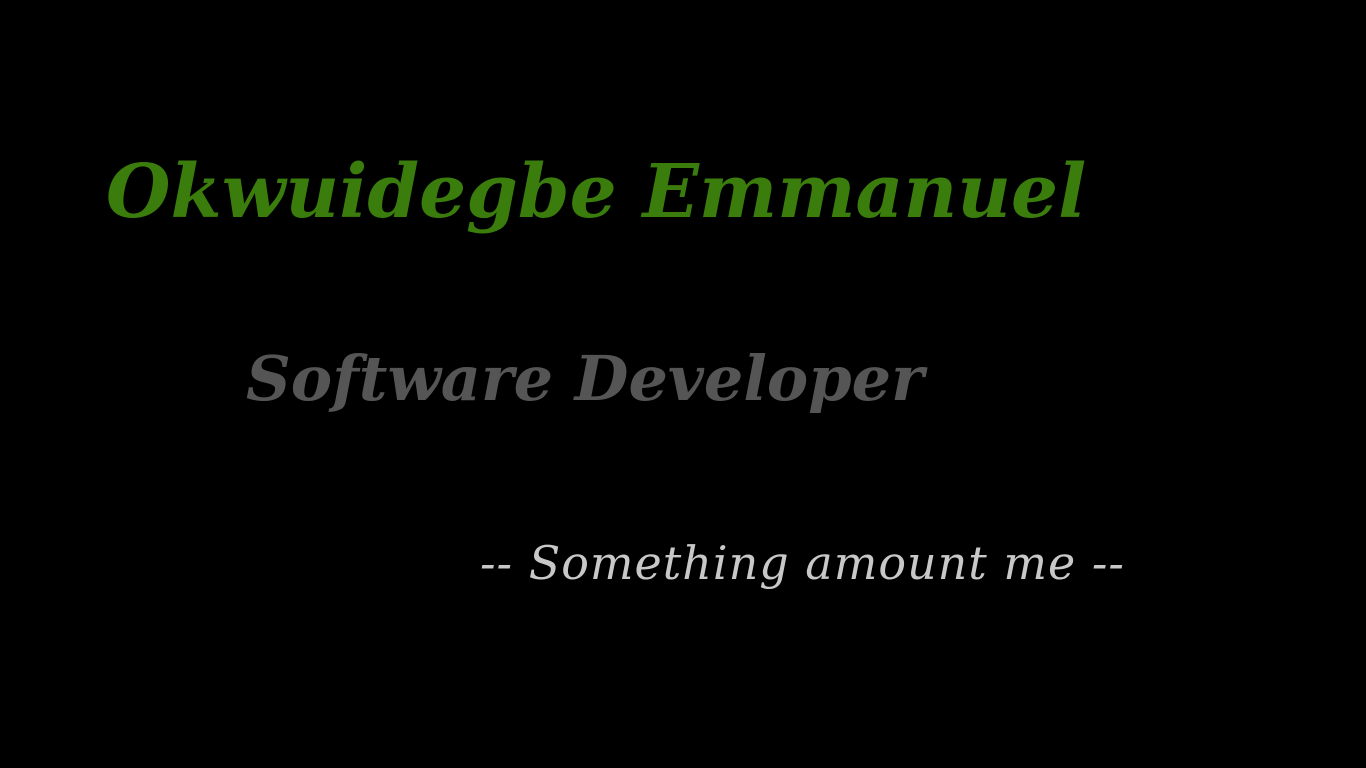 The width and height of the screenshot is (1366, 768). I want to click on hero-name: Okwuidegbe Emmanuel, so click(596, 192).